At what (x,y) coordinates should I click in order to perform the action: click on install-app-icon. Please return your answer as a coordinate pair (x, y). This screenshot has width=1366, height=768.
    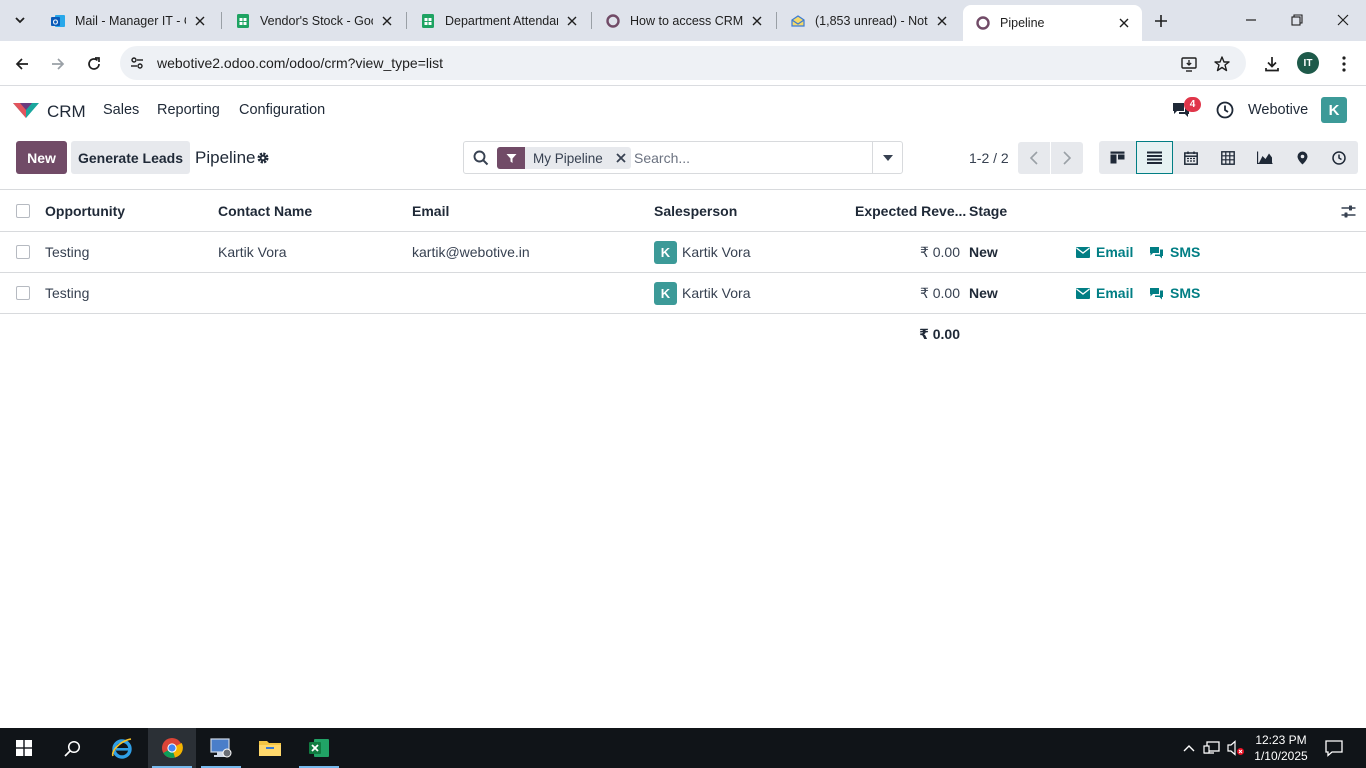
    Looking at the image, I should click on (1189, 64).